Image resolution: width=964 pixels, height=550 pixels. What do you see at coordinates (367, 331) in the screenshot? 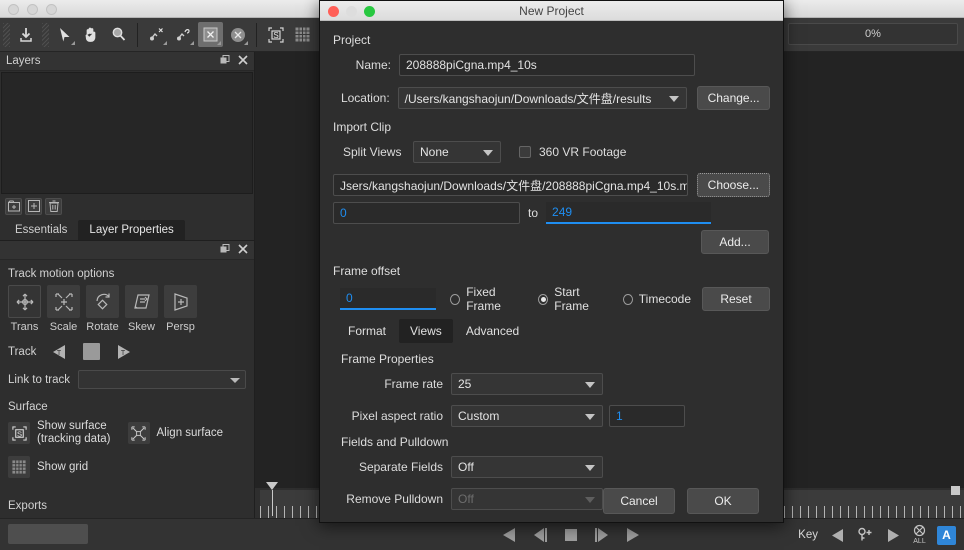
I see `tab-format: Format` at bounding box center [367, 331].